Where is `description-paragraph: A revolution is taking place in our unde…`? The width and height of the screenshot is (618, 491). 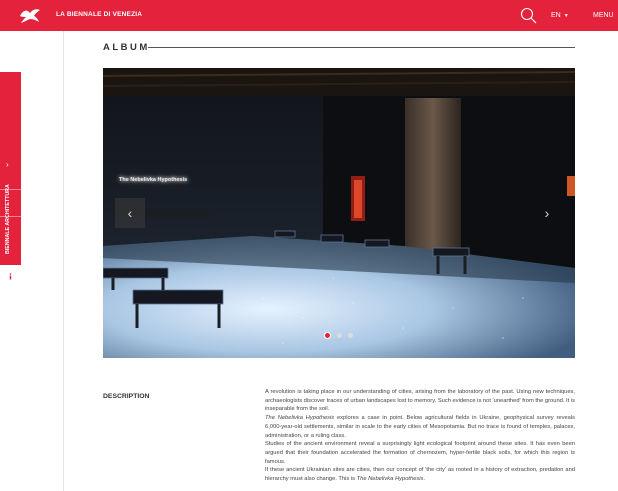
description-paragraph: A revolution is taking place in our unde… is located at coordinates (420, 401).